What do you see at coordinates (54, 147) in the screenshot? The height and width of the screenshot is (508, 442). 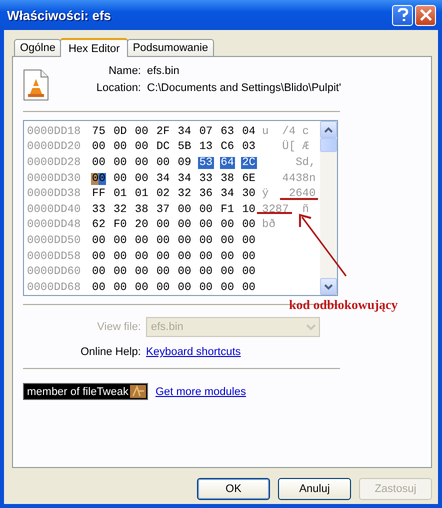 I see `address: 0000DD20` at bounding box center [54, 147].